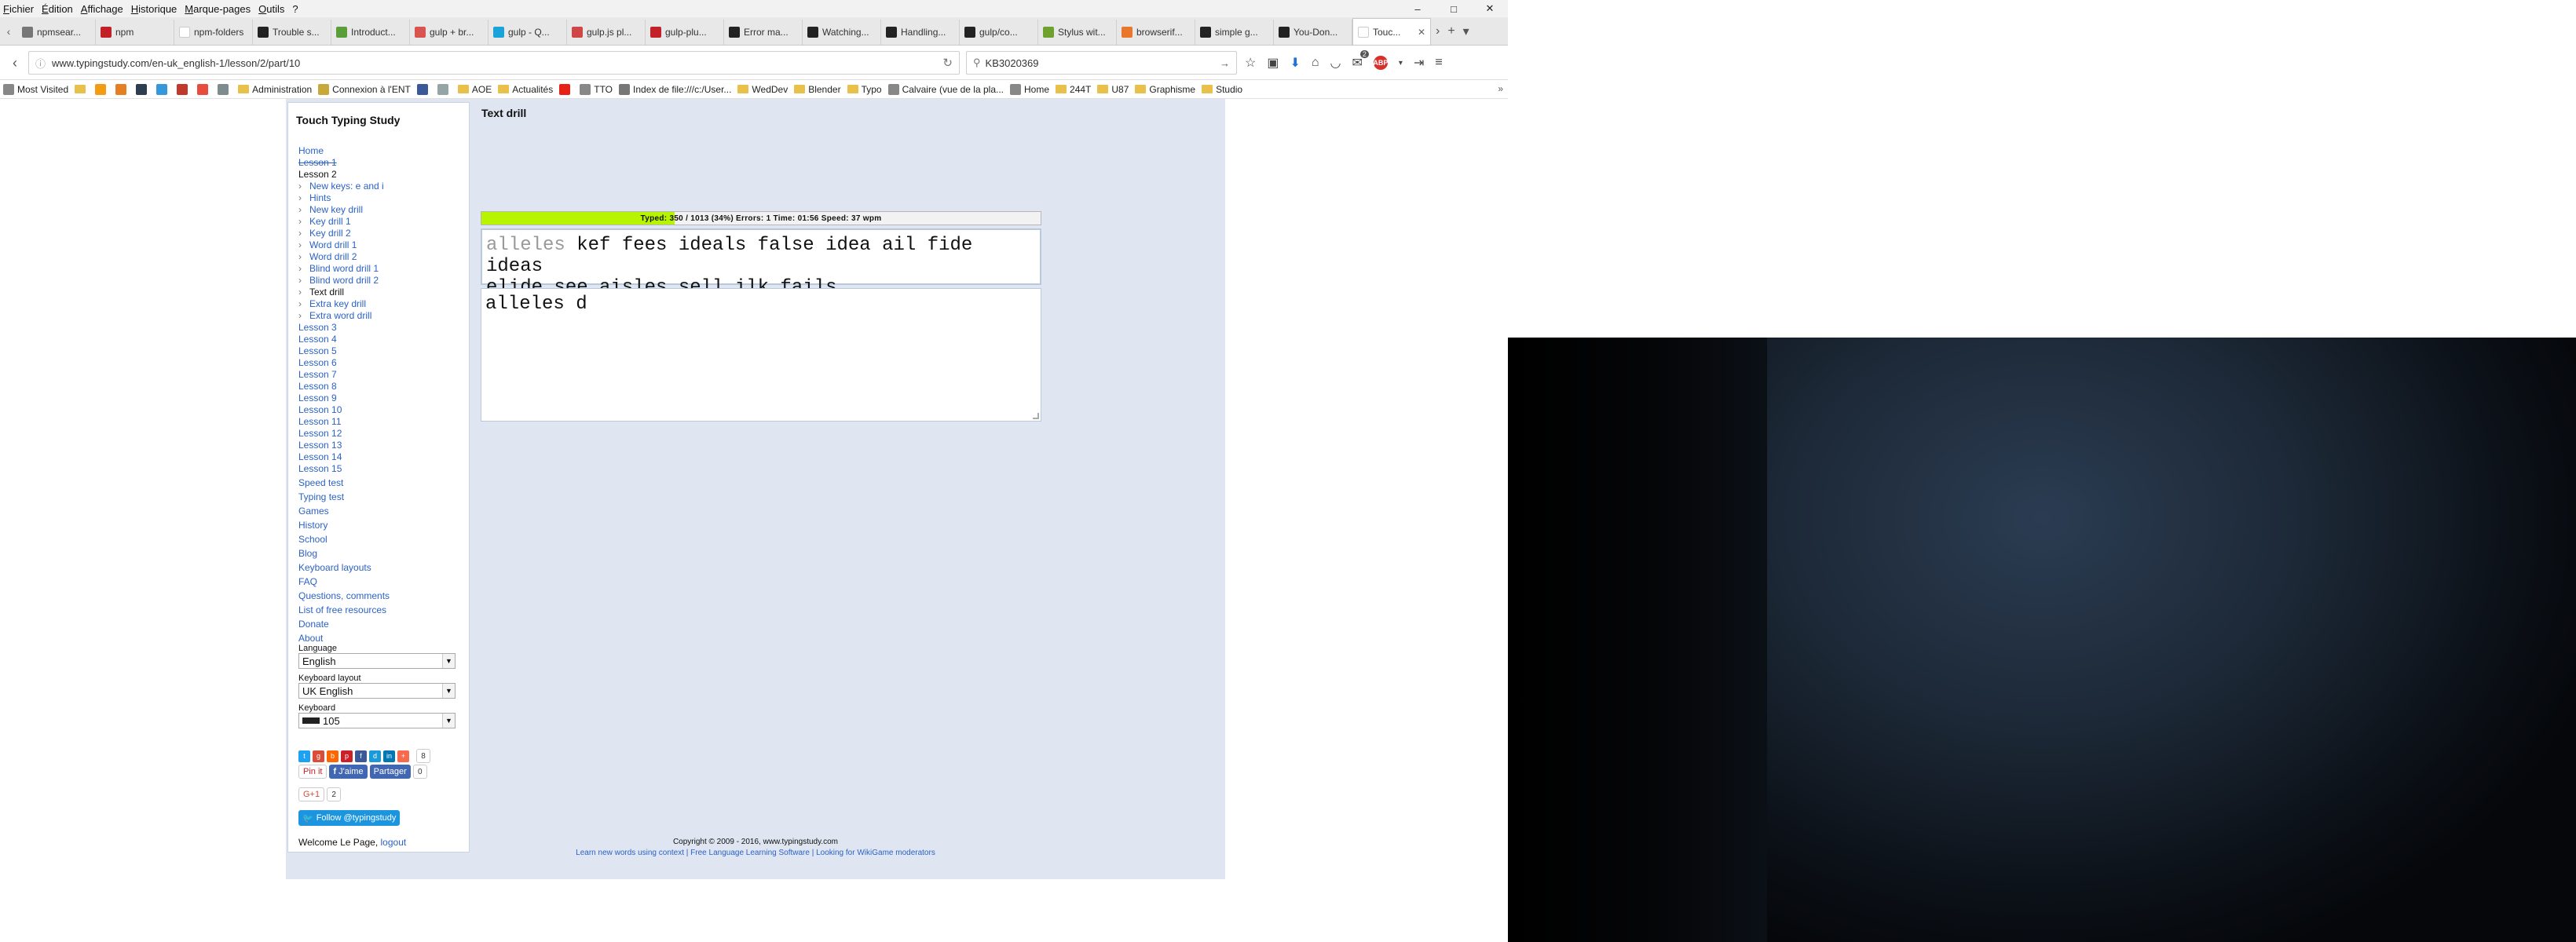  What do you see at coordinates (403, 756) in the screenshot?
I see `addthis-share-icon: +` at bounding box center [403, 756].